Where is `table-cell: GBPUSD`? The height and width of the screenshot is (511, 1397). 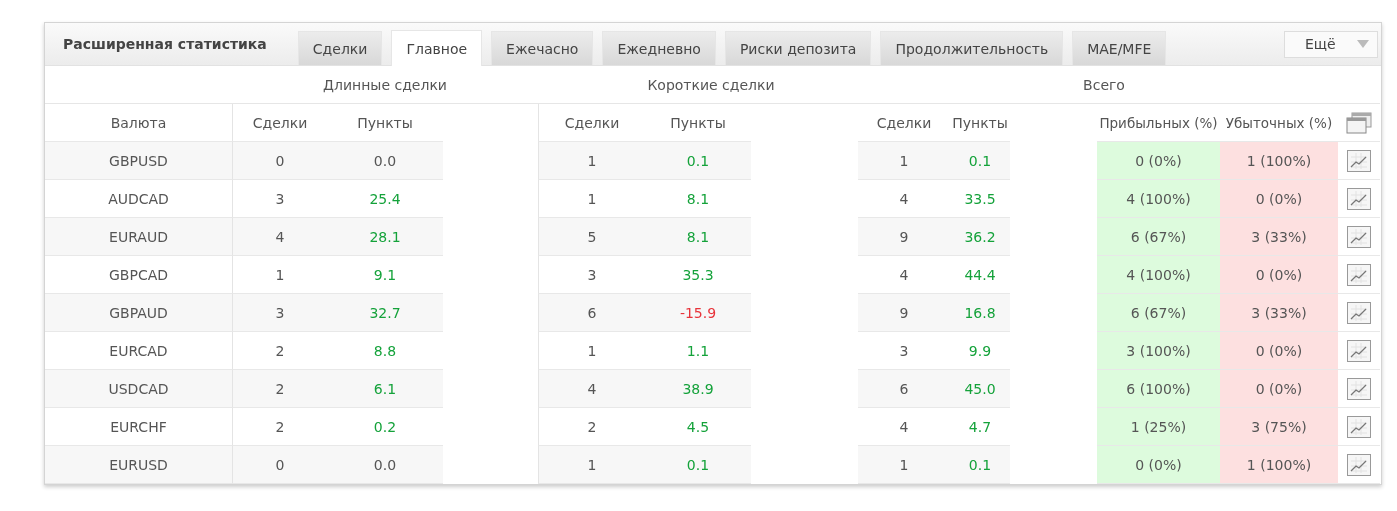 table-cell: GBPUSD is located at coordinates (138, 161).